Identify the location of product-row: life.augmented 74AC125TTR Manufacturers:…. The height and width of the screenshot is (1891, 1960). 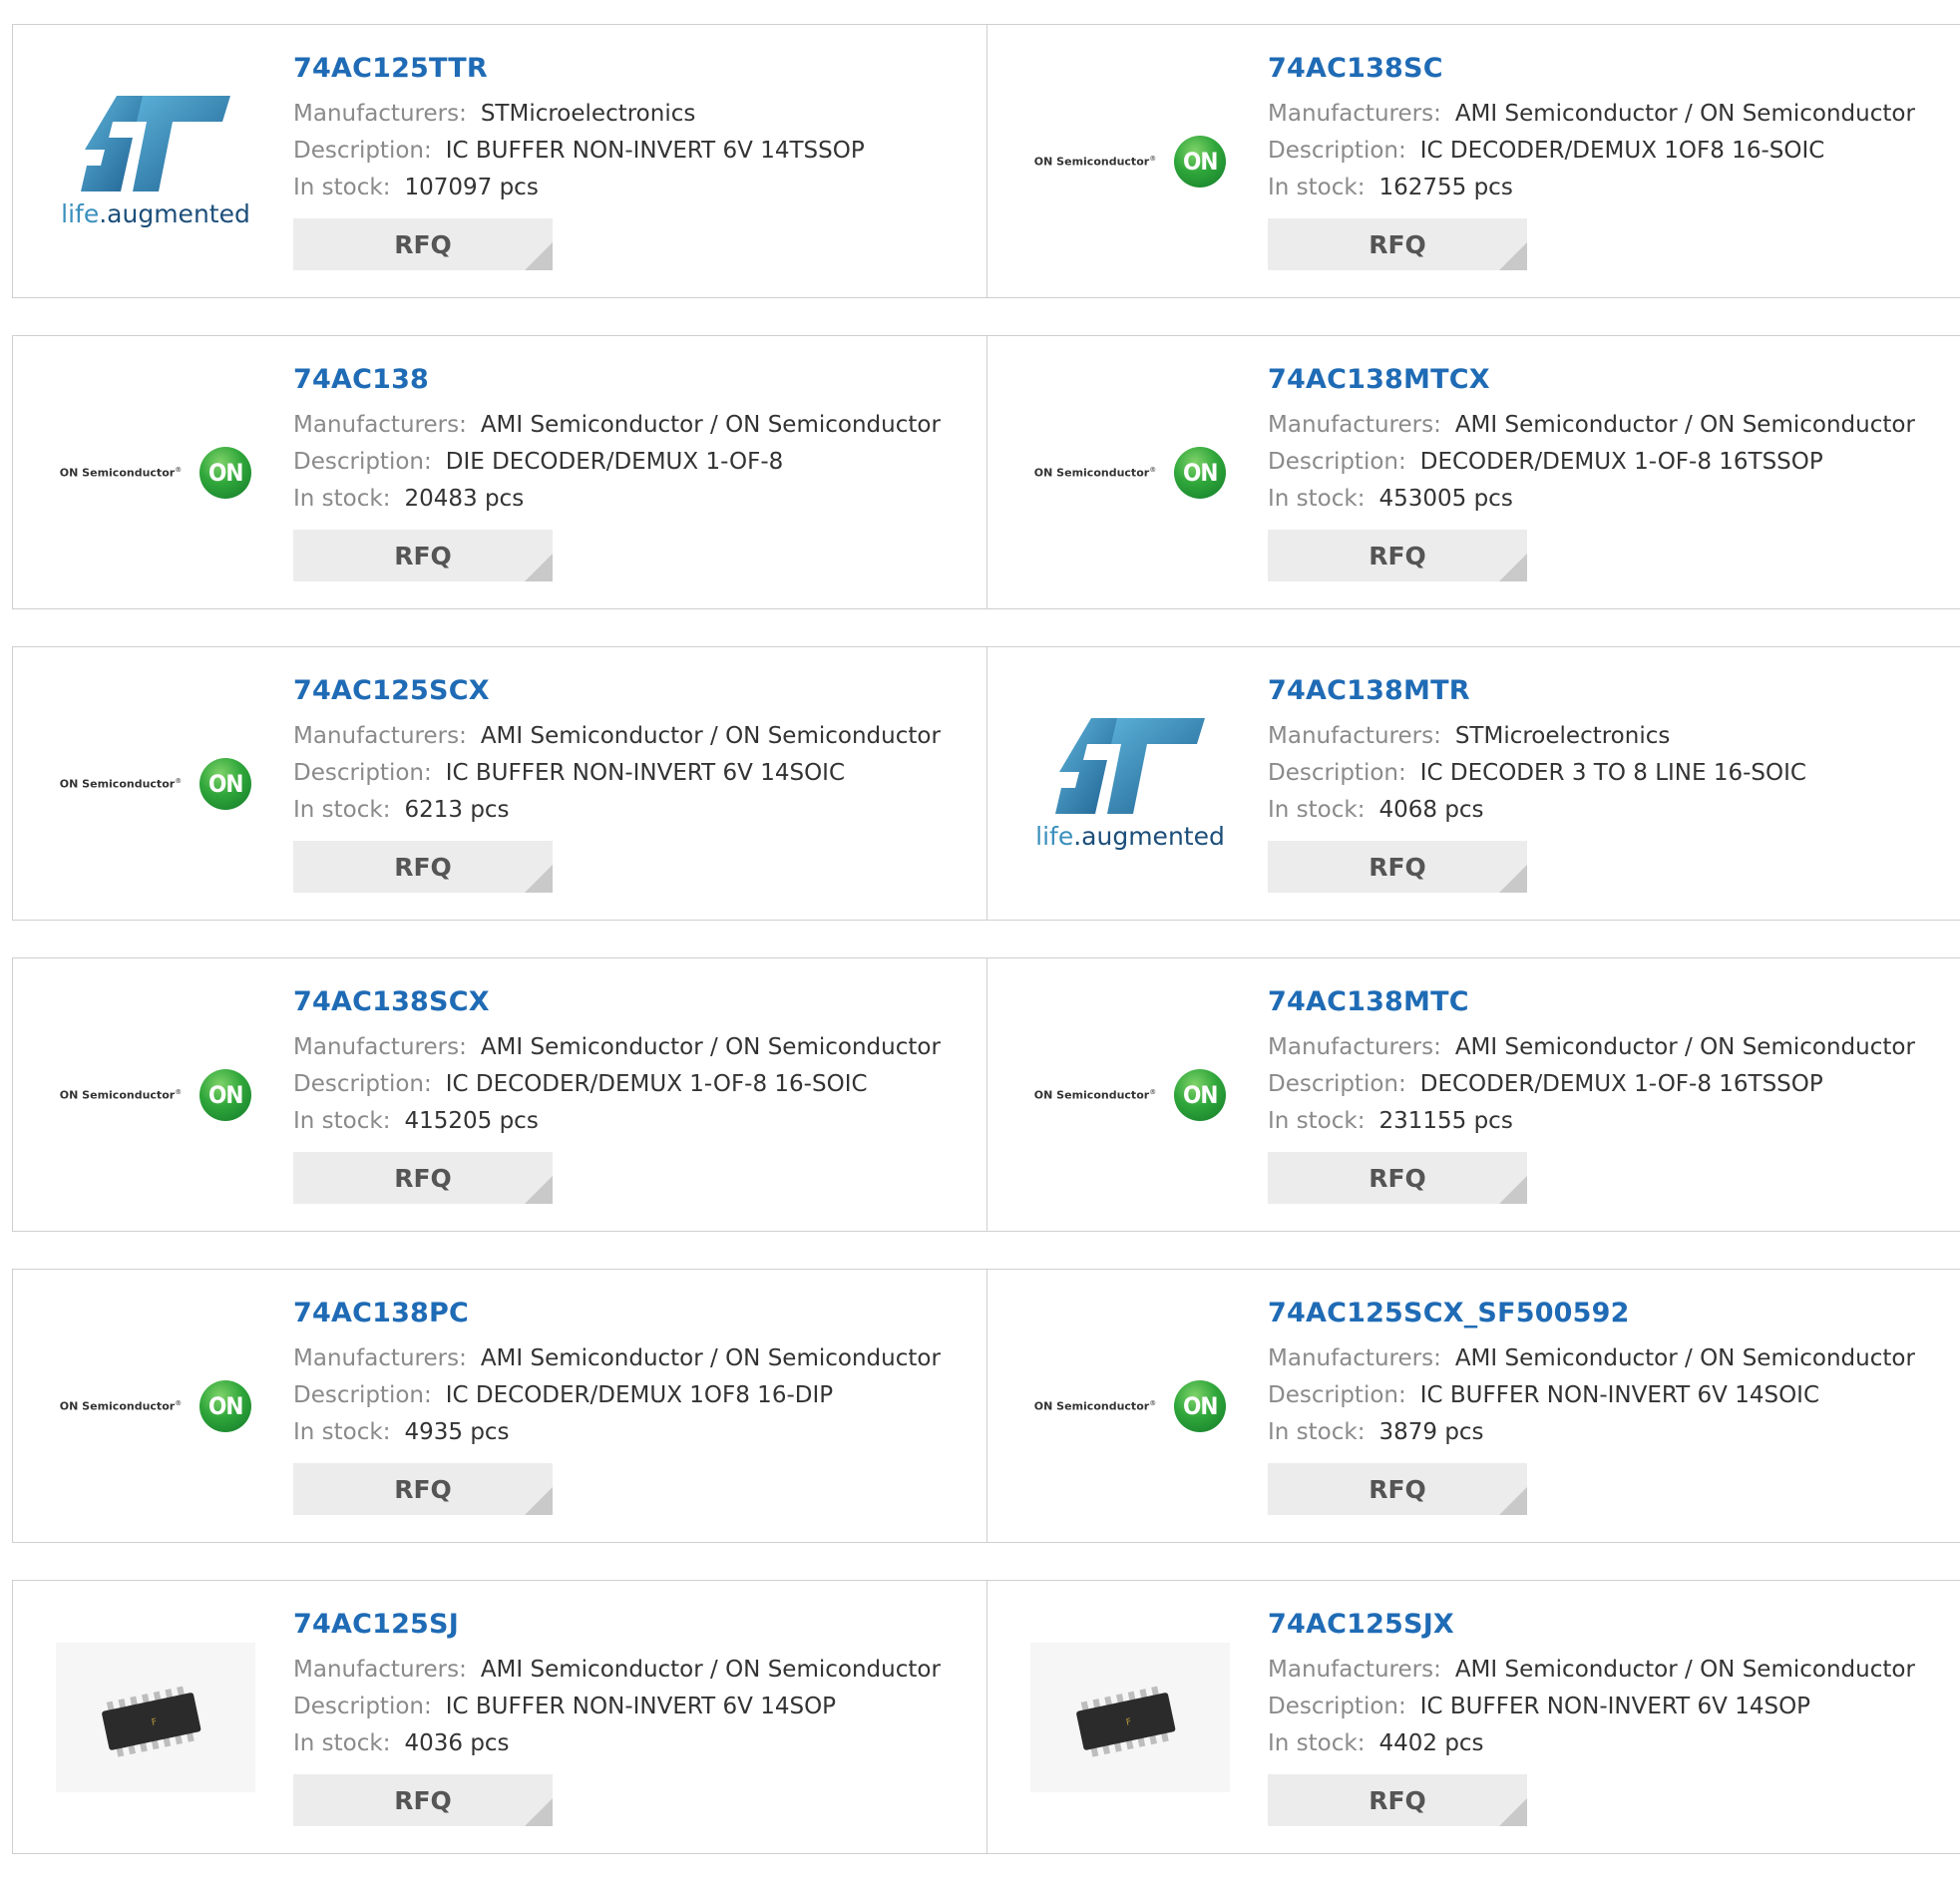
(986, 161).